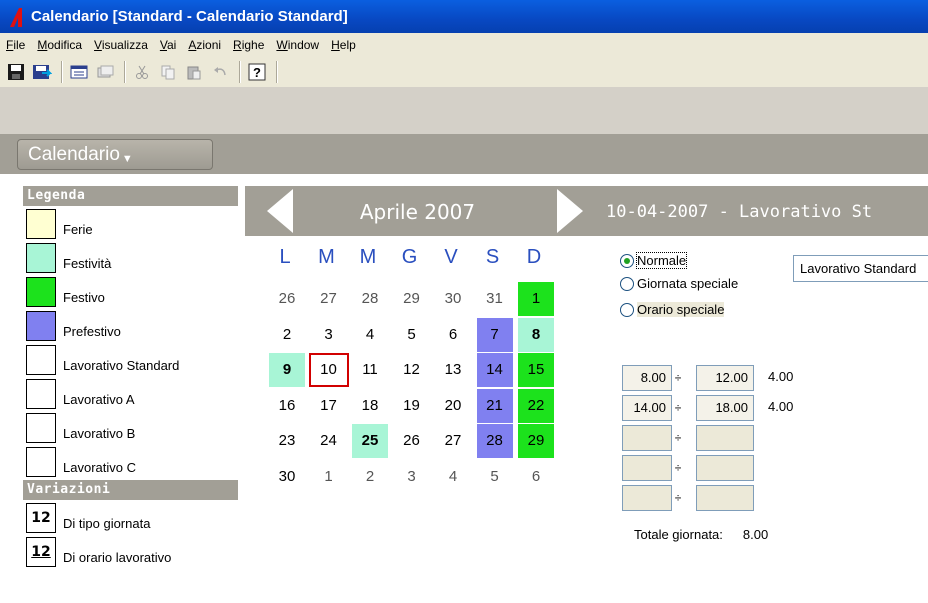 The height and width of the screenshot is (603, 928). Describe the element at coordinates (451, 257) in the screenshot. I see `weekday-header: V` at that location.